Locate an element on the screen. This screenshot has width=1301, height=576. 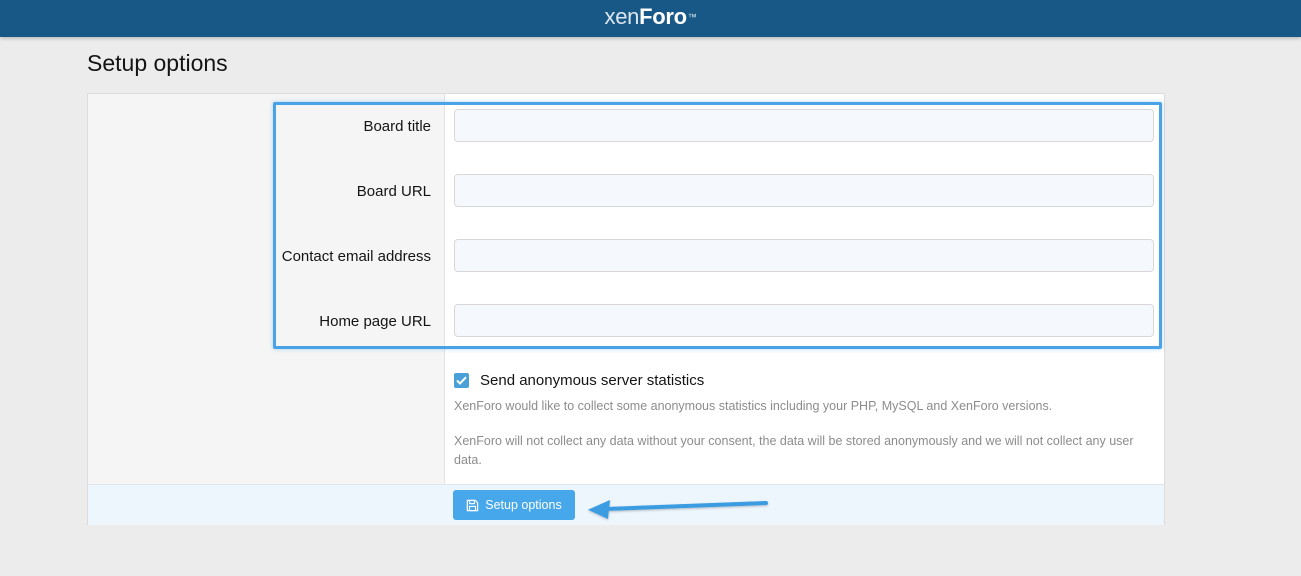
header-bar: xenForo™ is located at coordinates (650, 18).